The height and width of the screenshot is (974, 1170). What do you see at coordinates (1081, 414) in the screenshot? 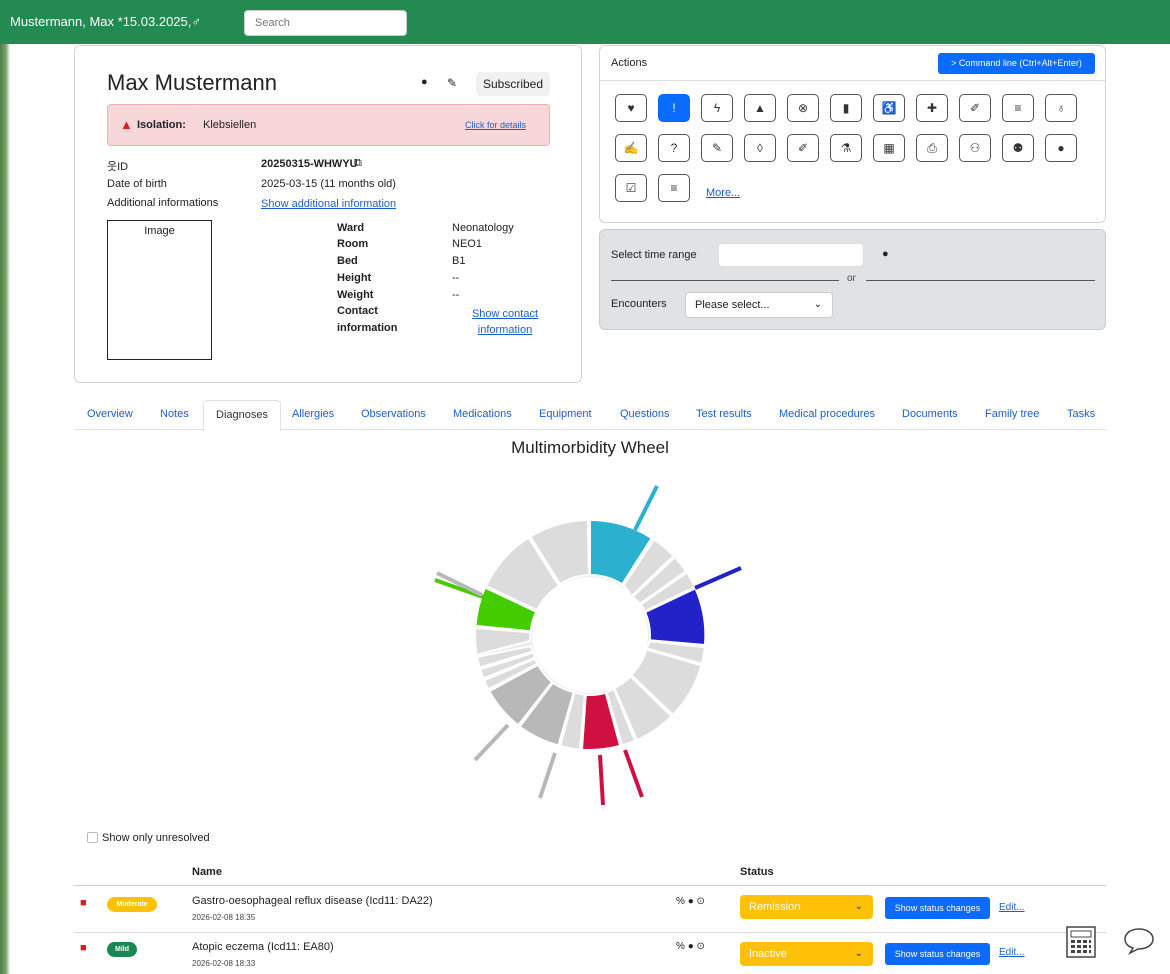
I see `tab-tasks: Tasks` at bounding box center [1081, 414].